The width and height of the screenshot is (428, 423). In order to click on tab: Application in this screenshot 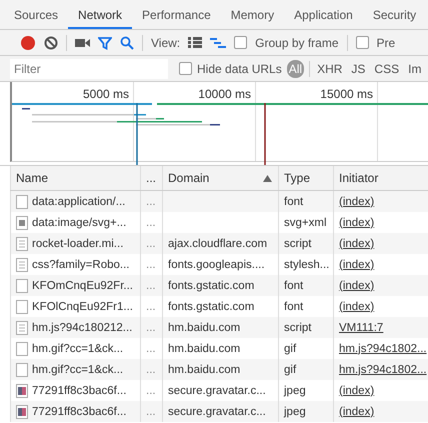, I will do `click(323, 14)`.